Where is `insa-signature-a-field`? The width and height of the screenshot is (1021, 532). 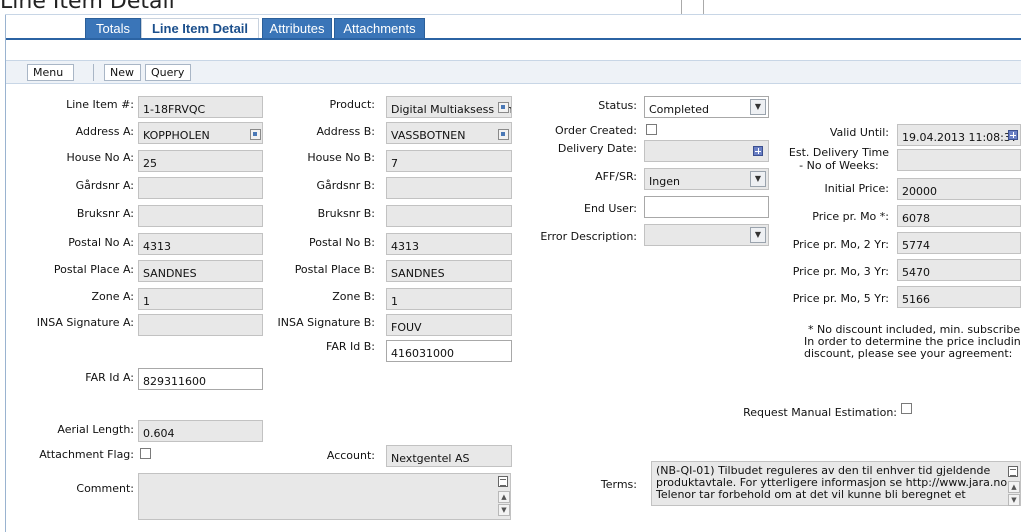 insa-signature-a-field is located at coordinates (200, 325).